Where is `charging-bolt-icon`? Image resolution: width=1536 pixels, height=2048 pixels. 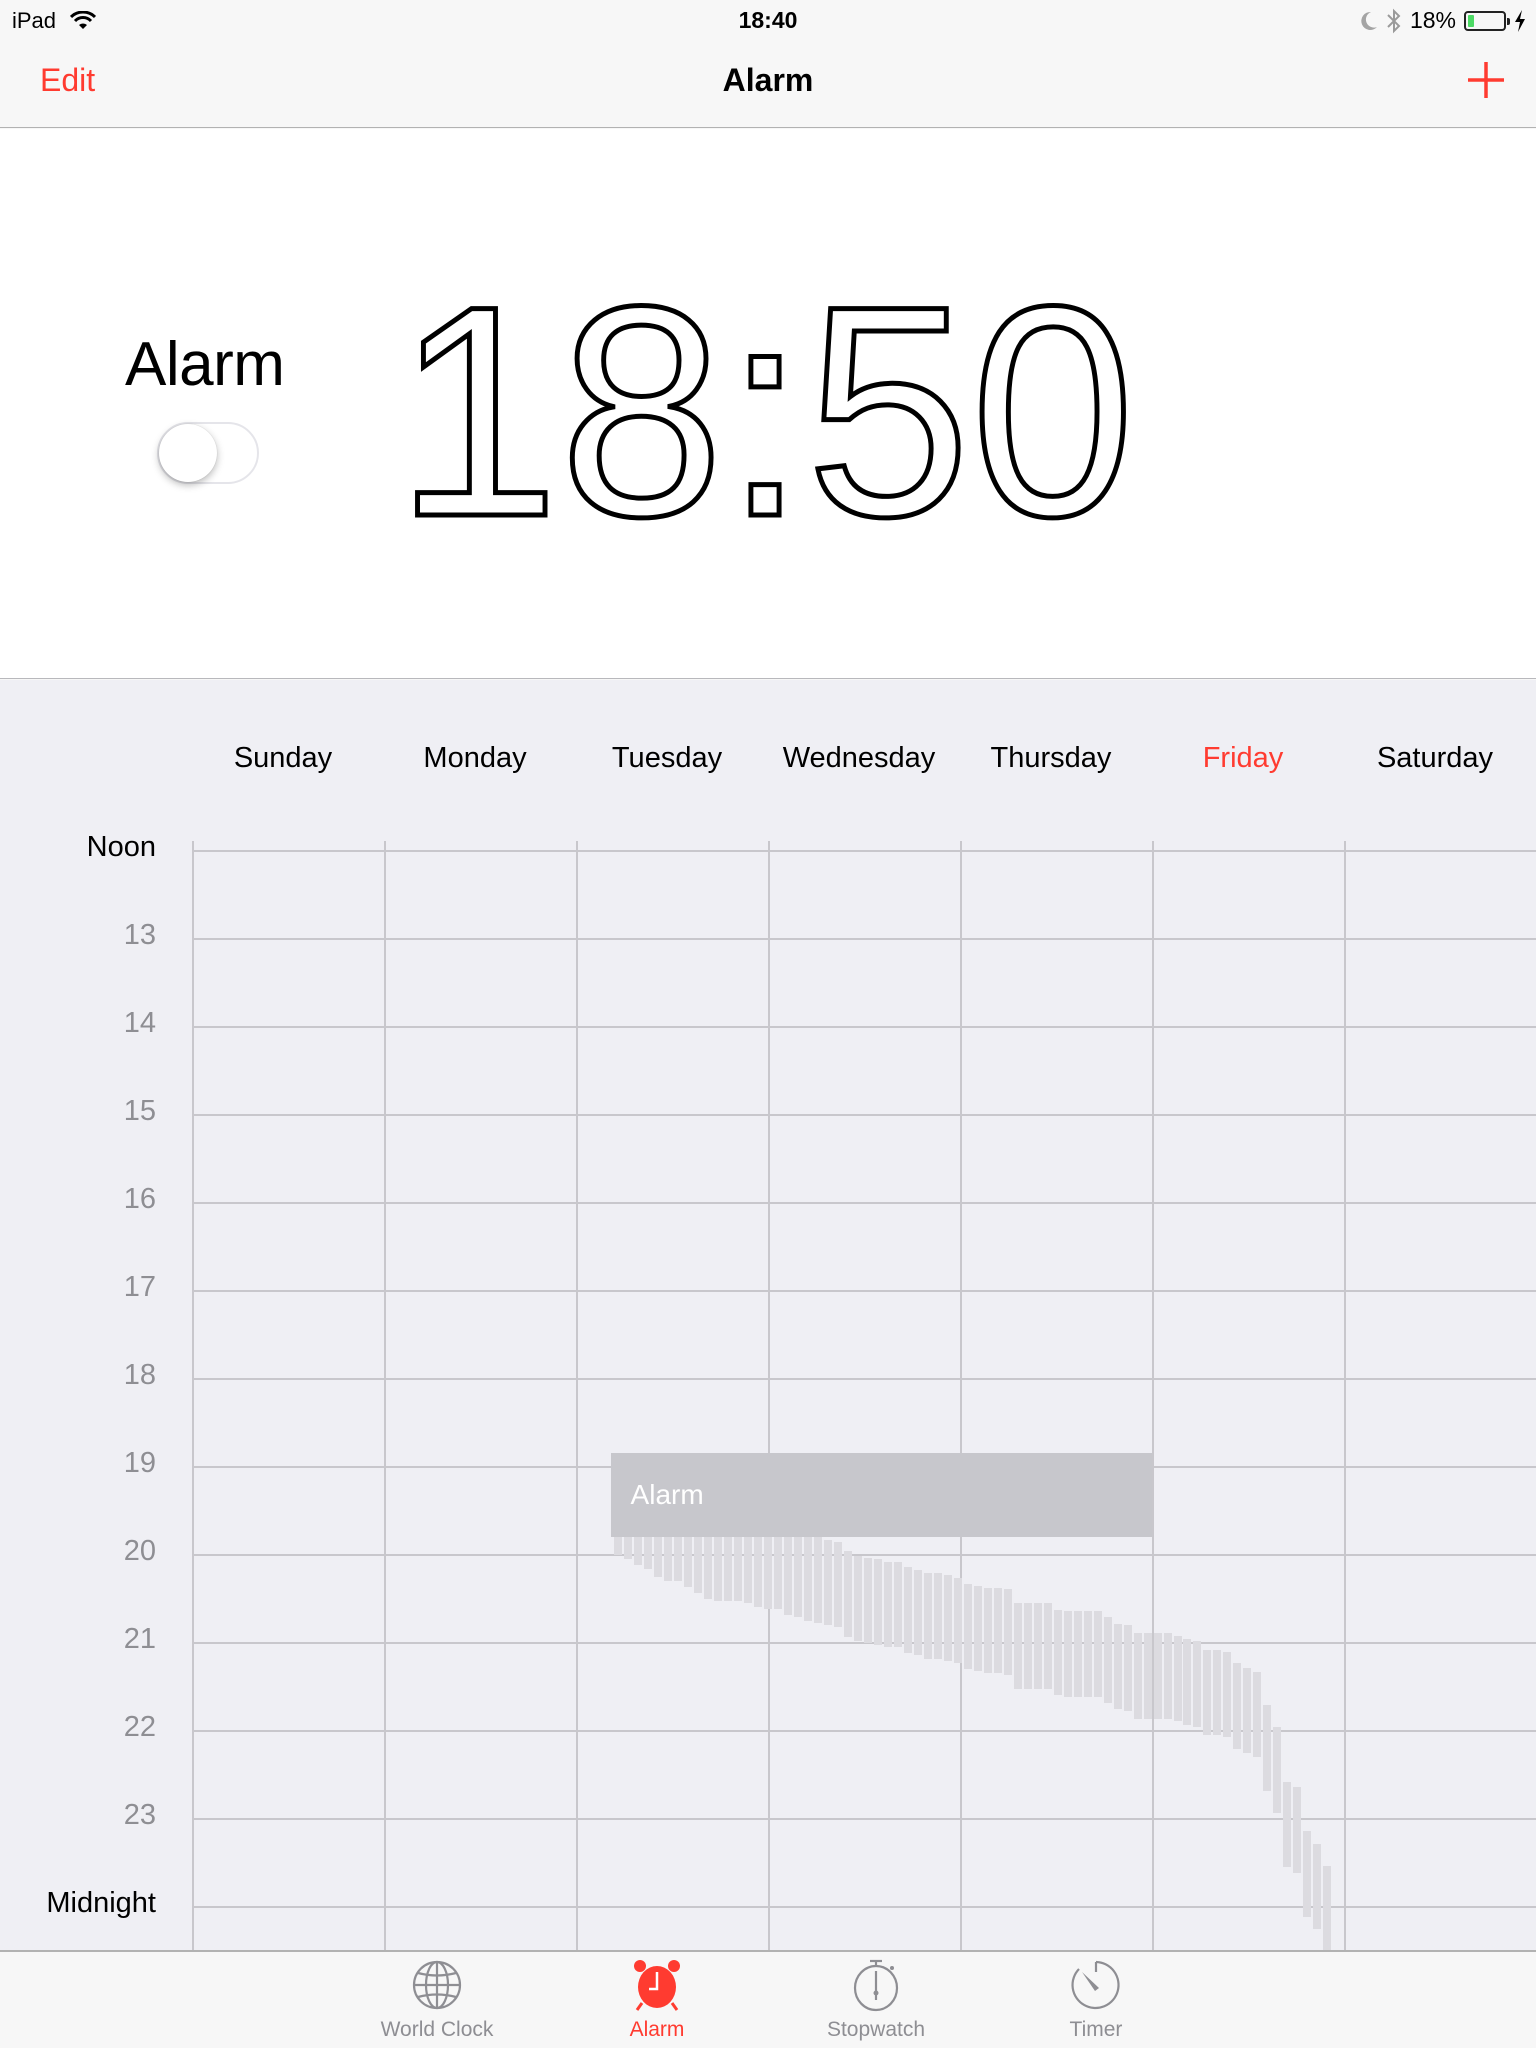 charging-bolt-icon is located at coordinates (1520, 20).